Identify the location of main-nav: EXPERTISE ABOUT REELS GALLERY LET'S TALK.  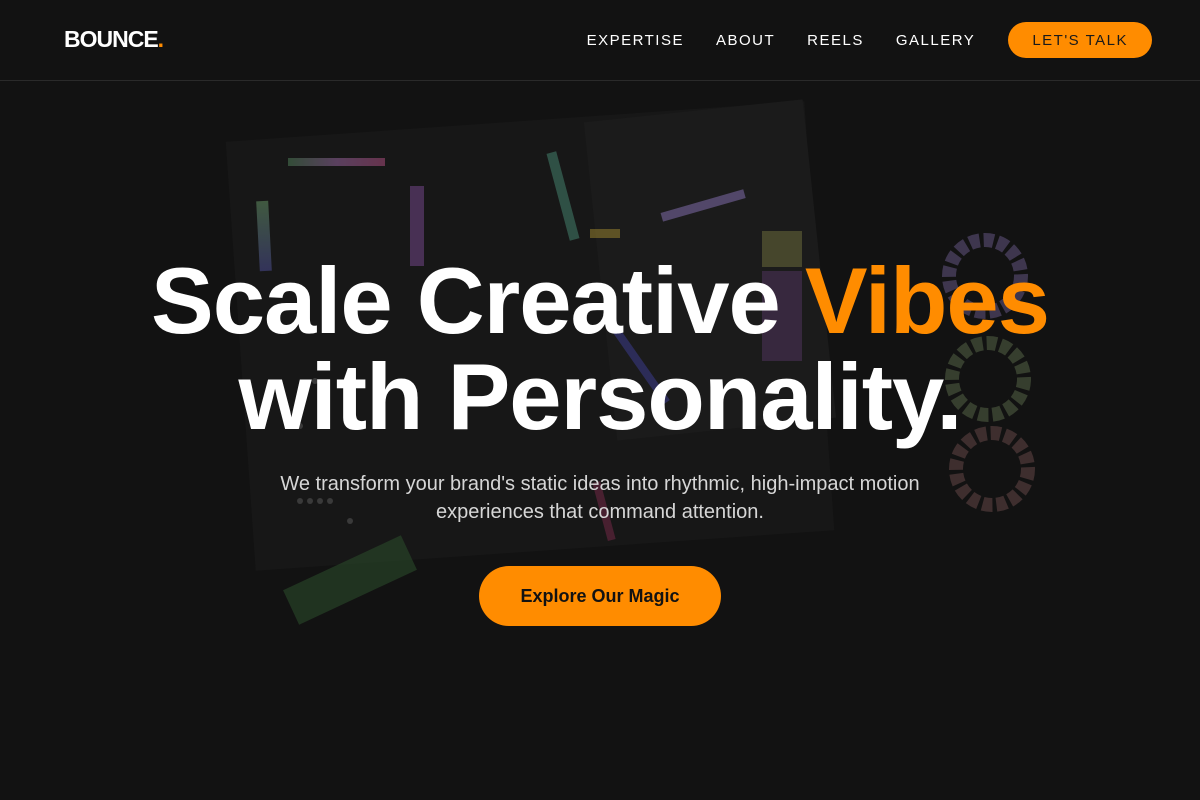
(869, 40).